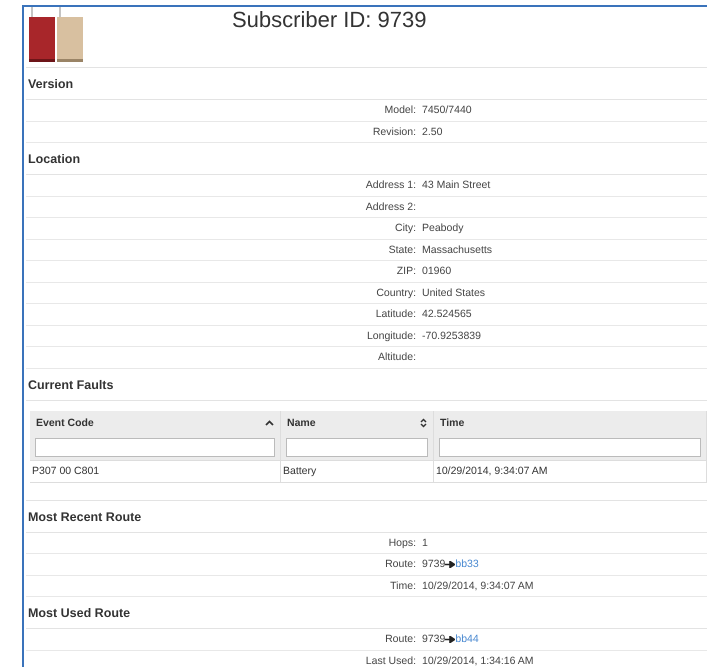 This screenshot has height=667, width=707. I want to click on field-label: Model:, so click(400, 110).